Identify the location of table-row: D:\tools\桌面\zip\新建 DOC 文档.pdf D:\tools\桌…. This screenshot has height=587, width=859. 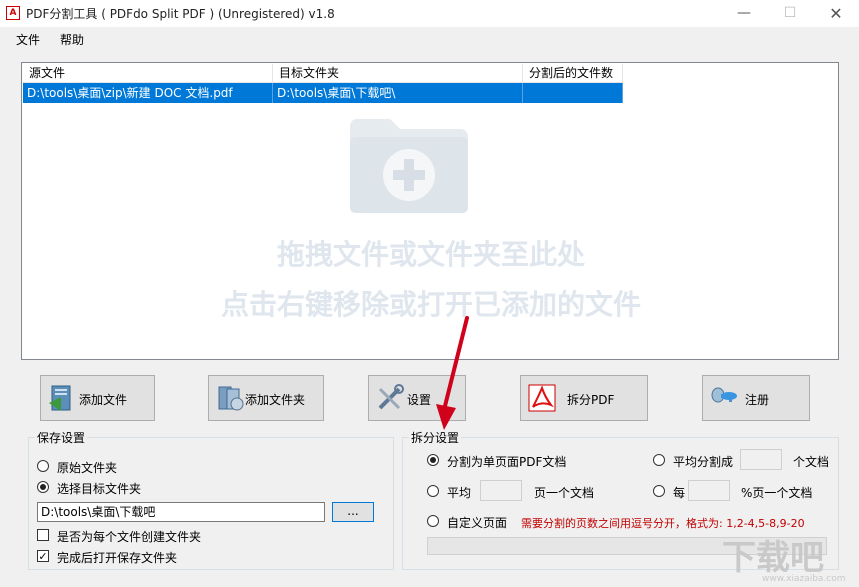
(323, 93).